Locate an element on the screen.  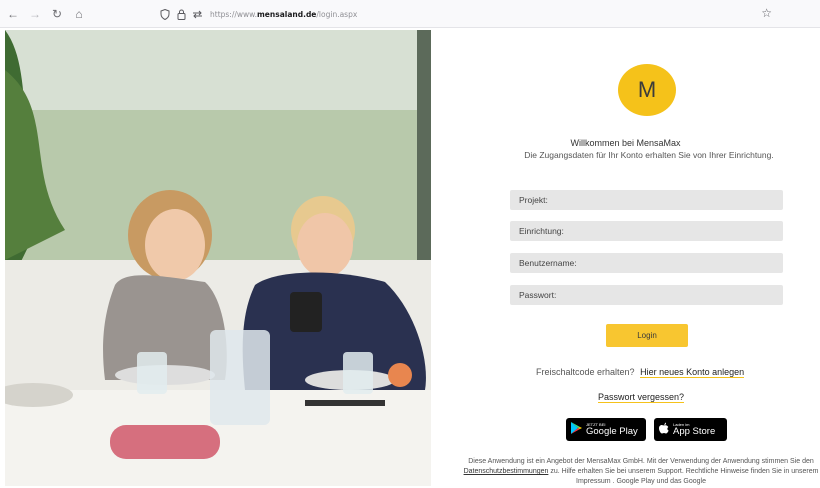
register-text: Freischaltcode erhalten? is located at coordinates (585, 372).